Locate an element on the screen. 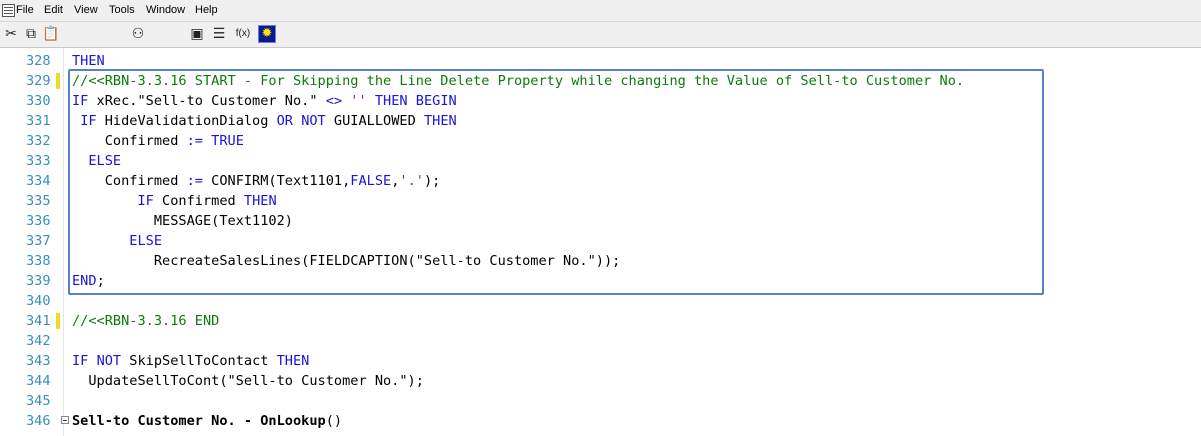 This screenshot has width=1201, height=436. line-number: 329 is located at coordinates (38, 81).